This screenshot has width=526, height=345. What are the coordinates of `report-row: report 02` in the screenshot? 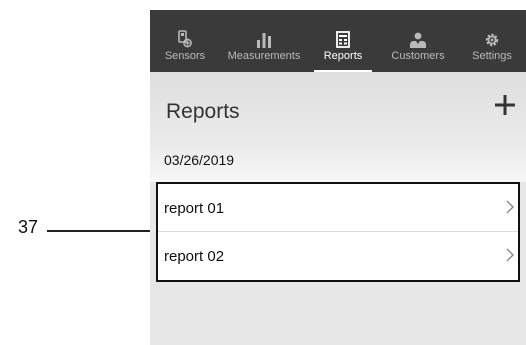 It's located at (338, 255).